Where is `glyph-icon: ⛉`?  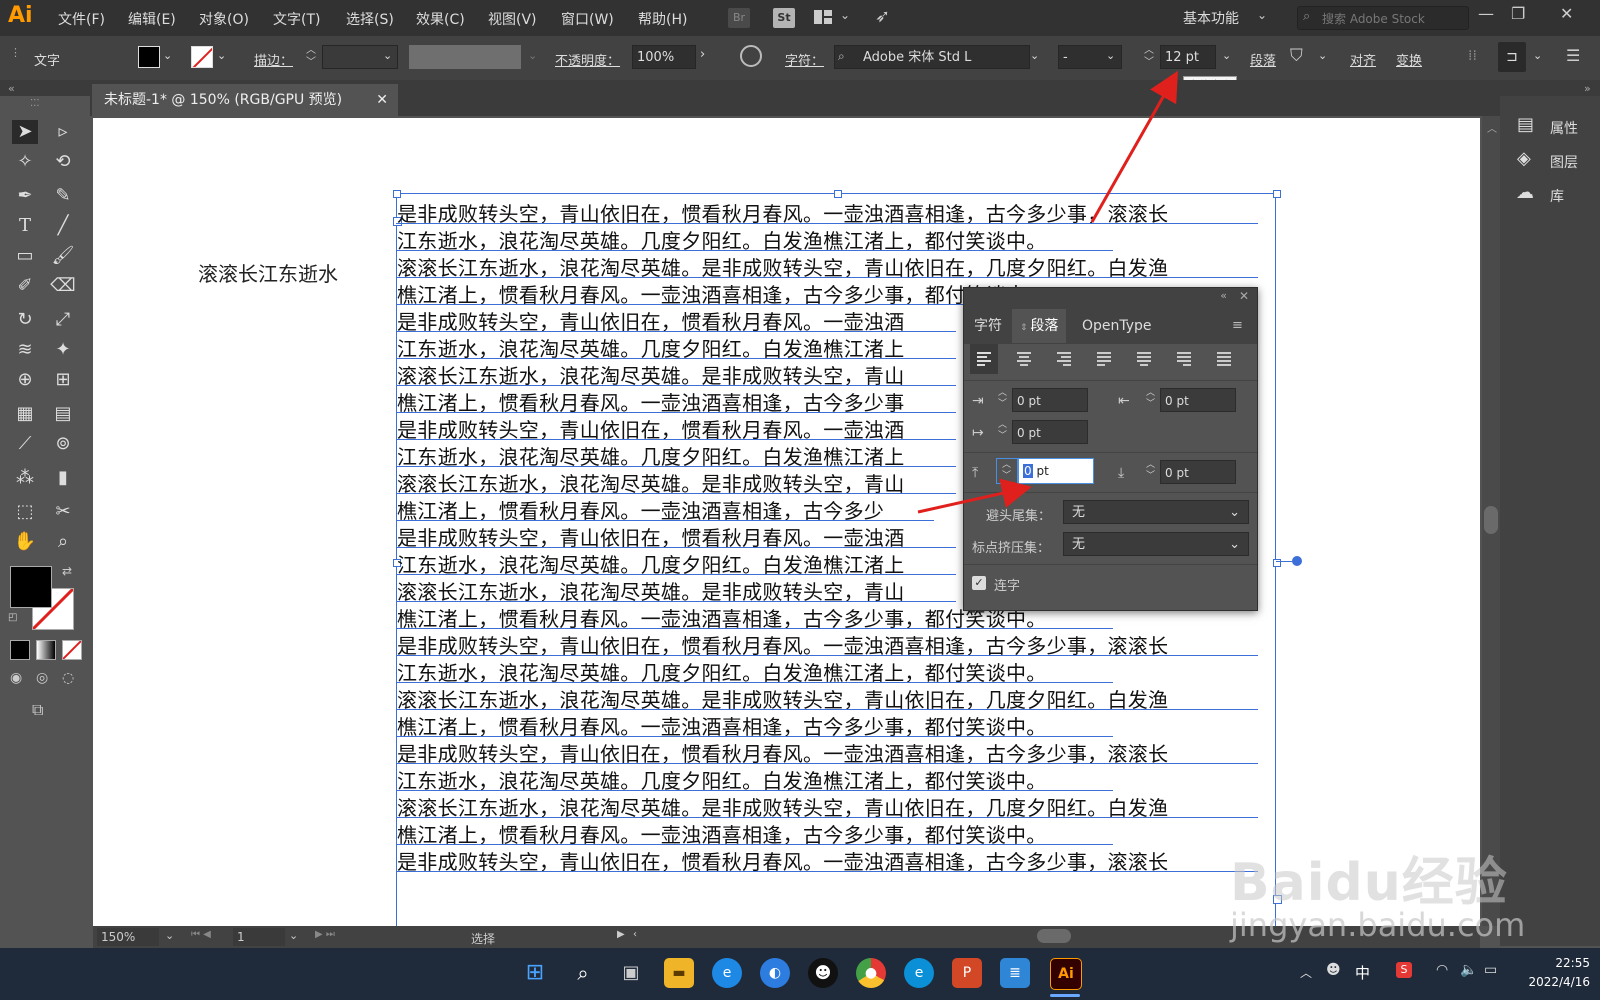 glyph-icon: ⛉ is located at coordinates (1296, 56).